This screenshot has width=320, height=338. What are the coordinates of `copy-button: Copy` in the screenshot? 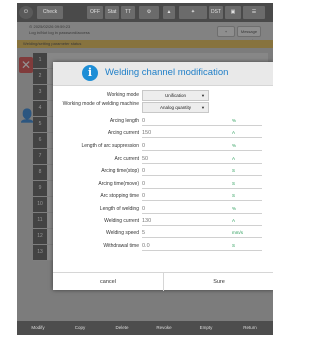 It's located at (80, 328).